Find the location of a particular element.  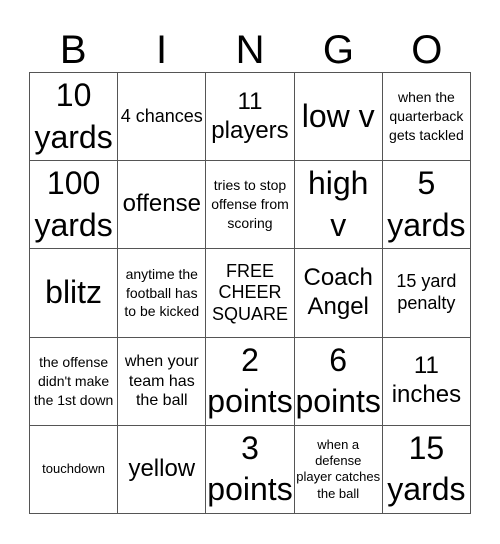

header-letter-n: N is located at coordinates (250, 50).